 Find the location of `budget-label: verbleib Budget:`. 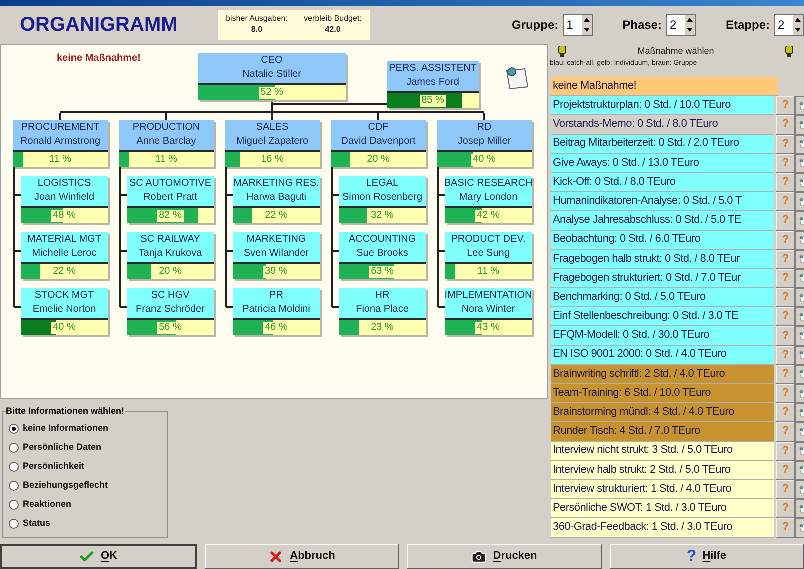

budget-label: verbleib Budget: is located at coordinates (333, 18).